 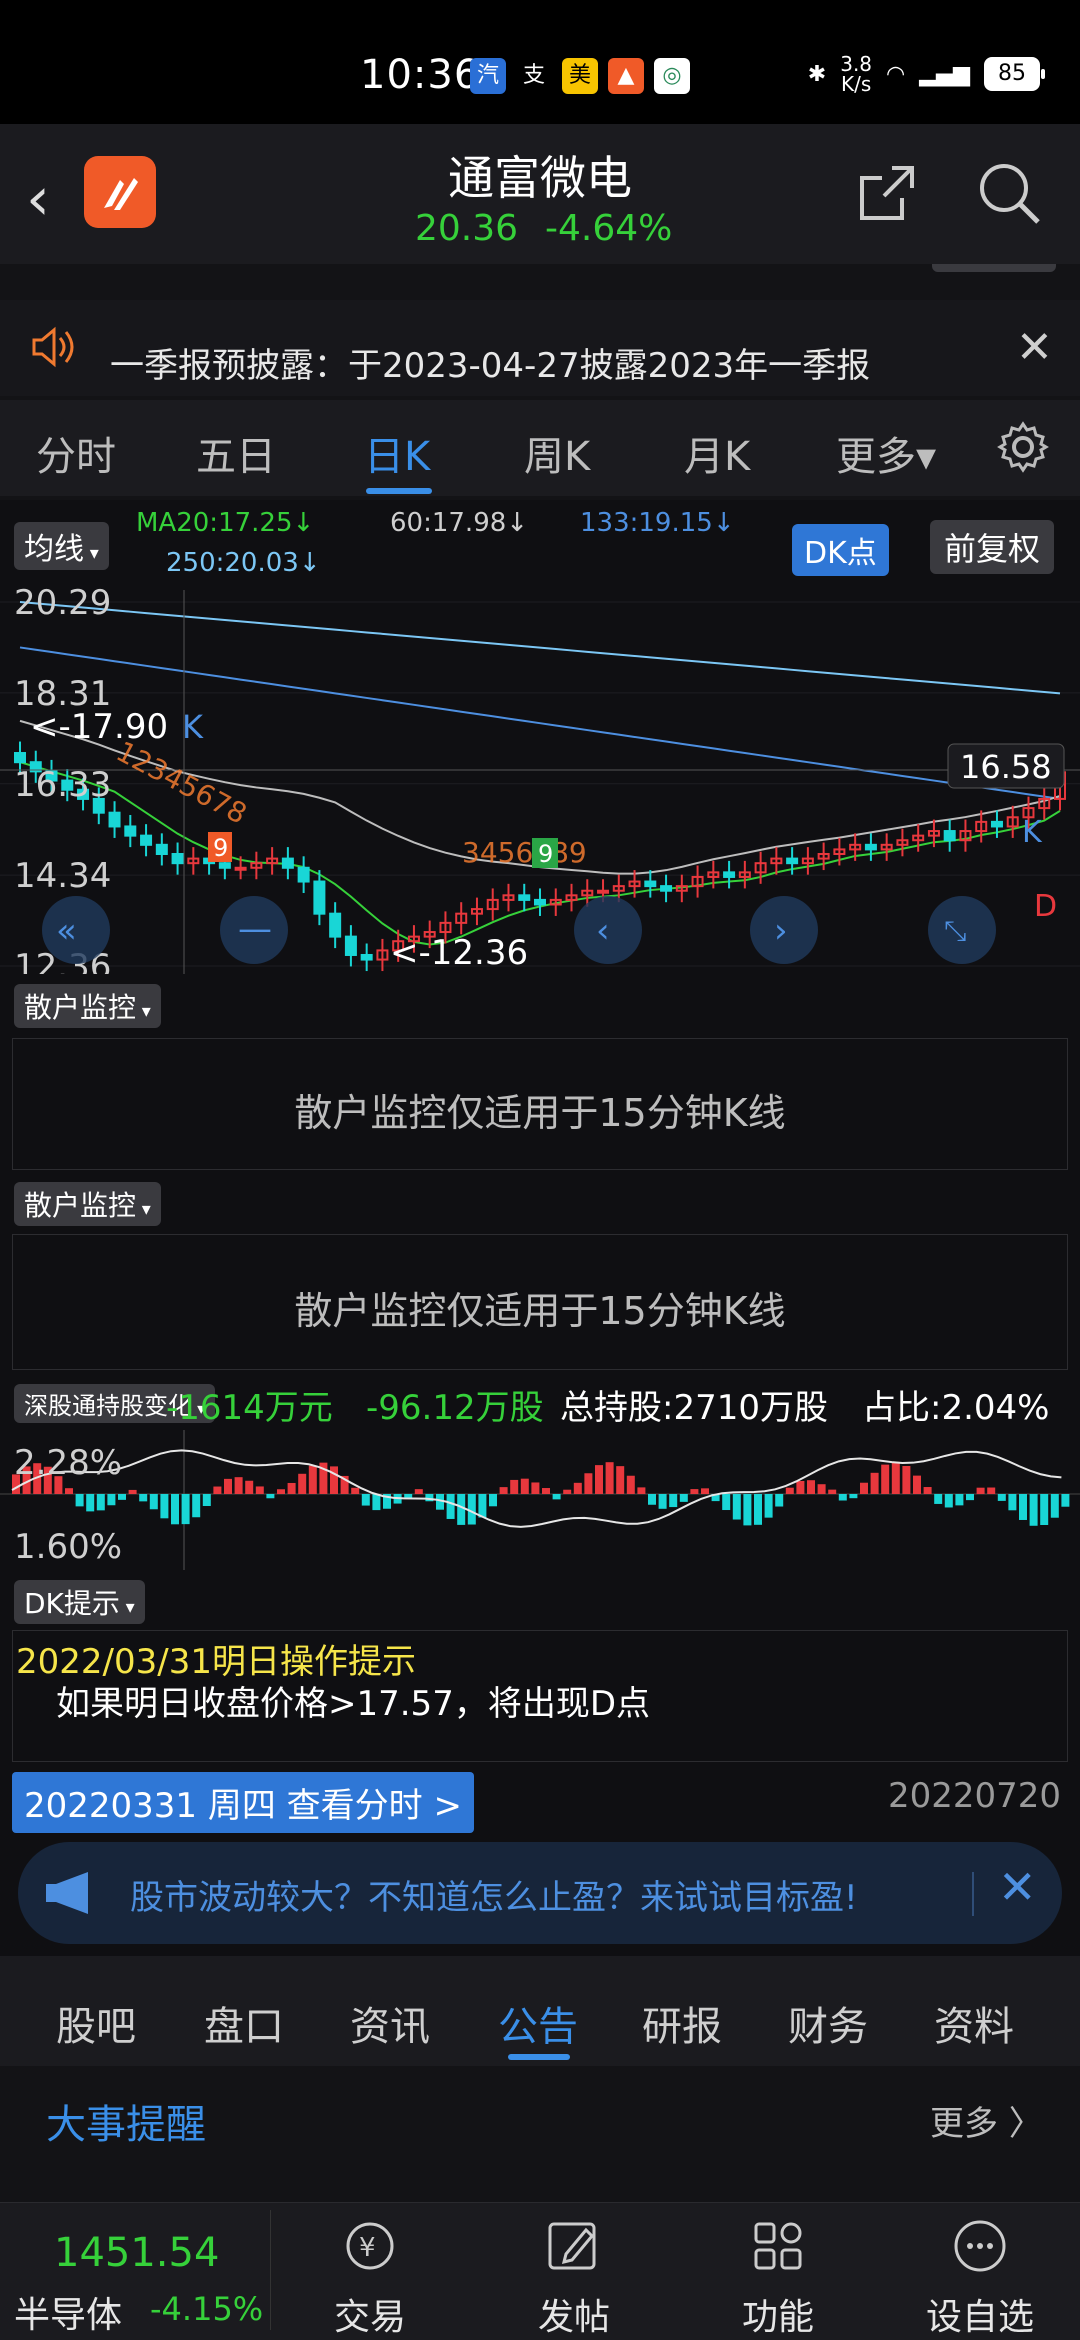 What do you see at coordinates (538, 2023) in the screenshot?
I see `tab-announcements: 公告` at bounding box center [538, 2023].